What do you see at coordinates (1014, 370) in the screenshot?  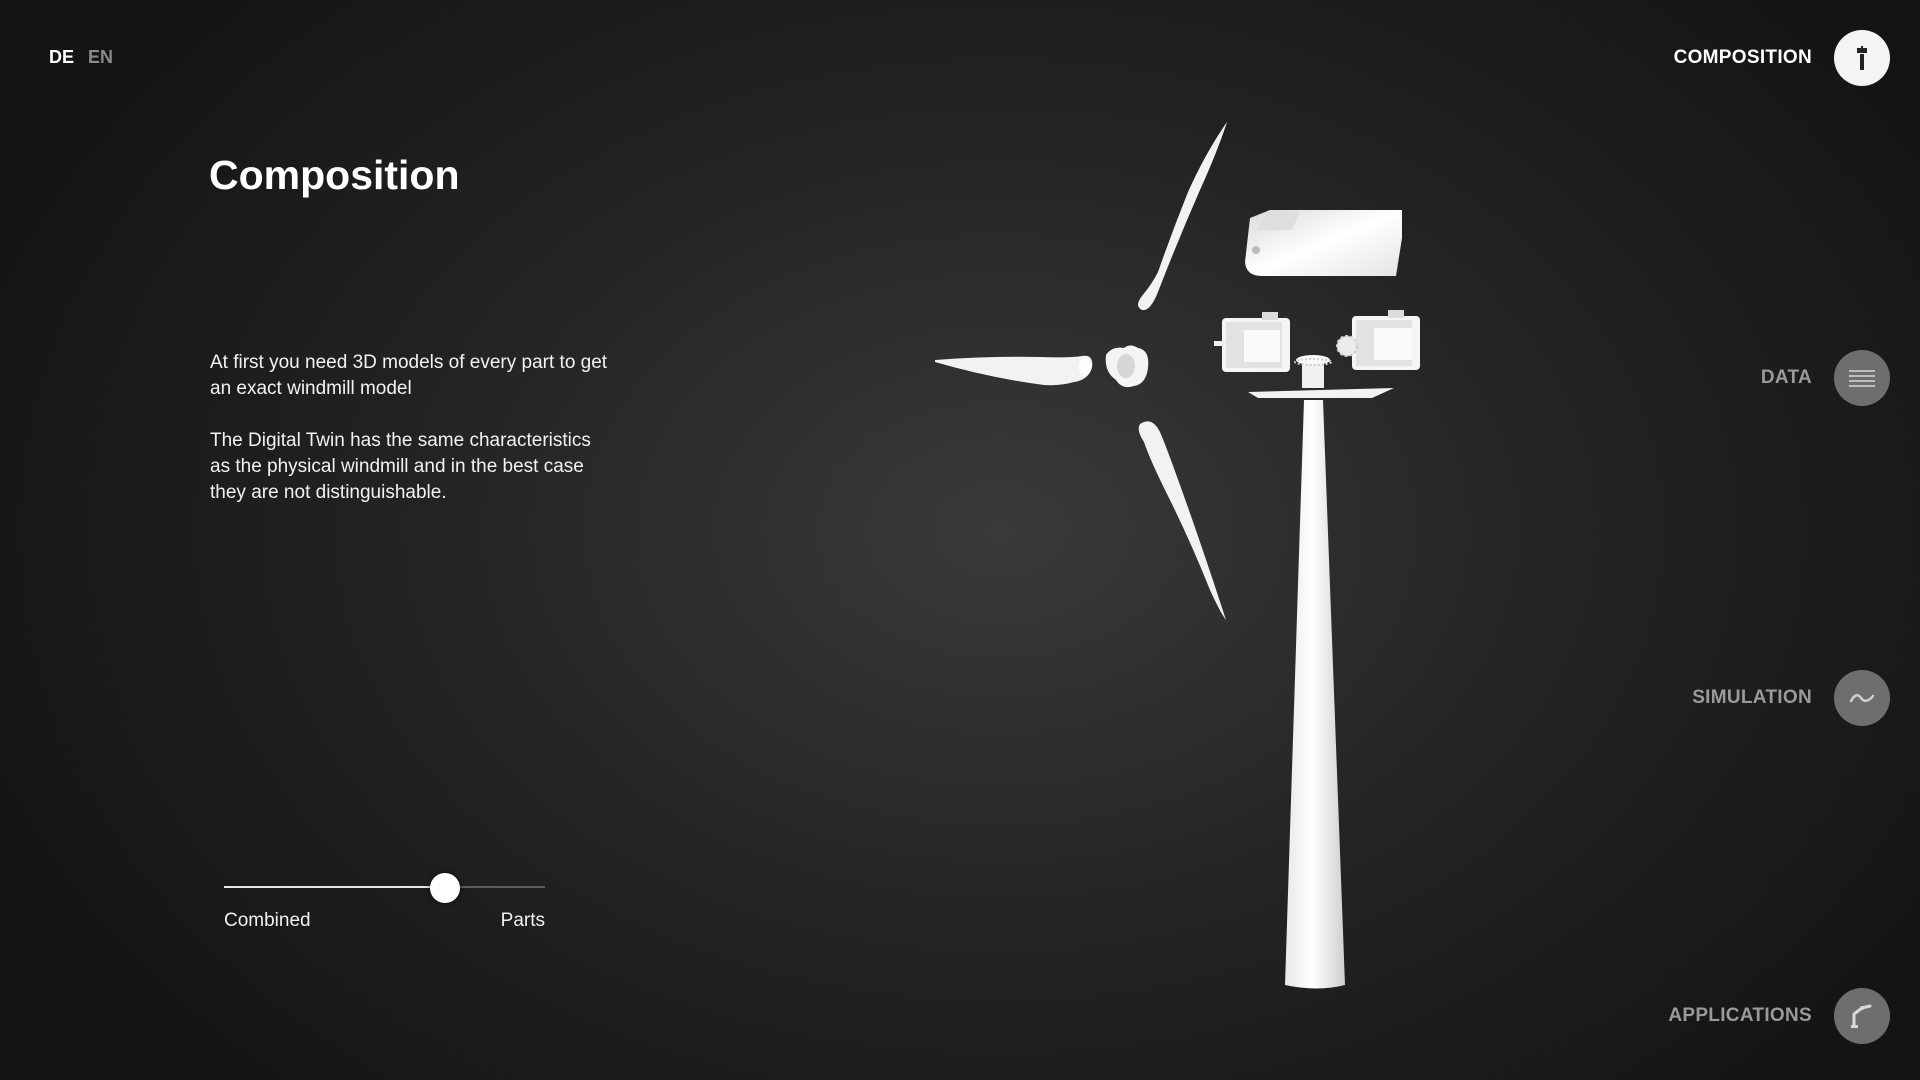 I see `blade-left` at bounding box center [1014, 370].